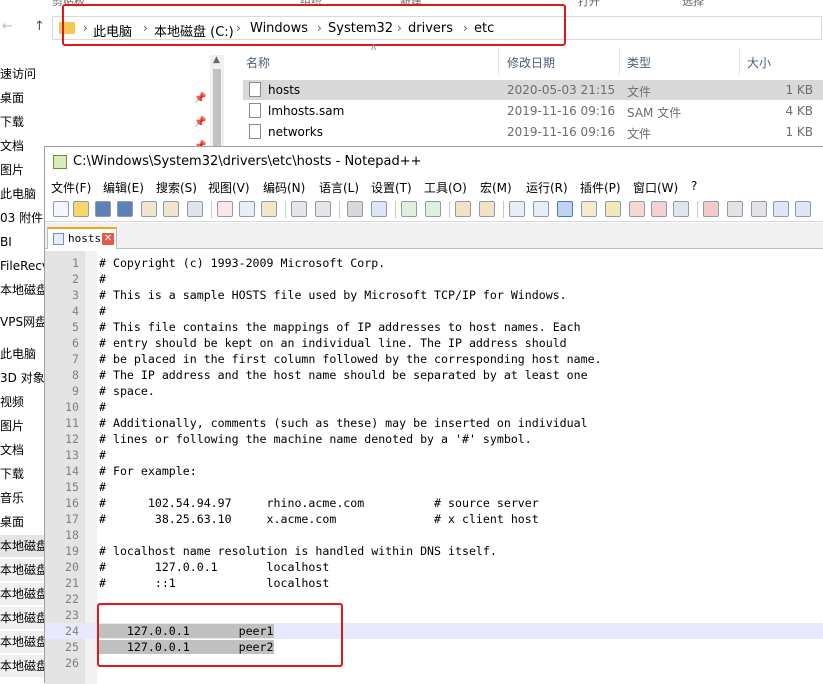 The width and height of the screenshot is (823, 684). What do you see at coordinates (759, 62) in the screenshot?
I see `column-header-size: 大小` at bounding box center [759, 62].